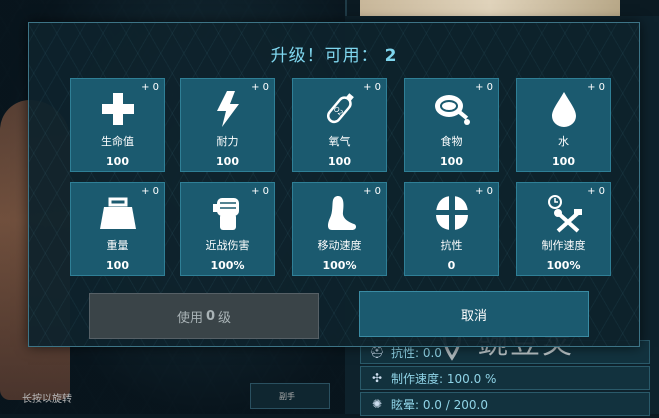 The height and width of the screenshot is (418, 659). What do you see at coordinates (451, 141) in the screenshot?
I see `stat-label: 食物` at bounding box center [451, 141].